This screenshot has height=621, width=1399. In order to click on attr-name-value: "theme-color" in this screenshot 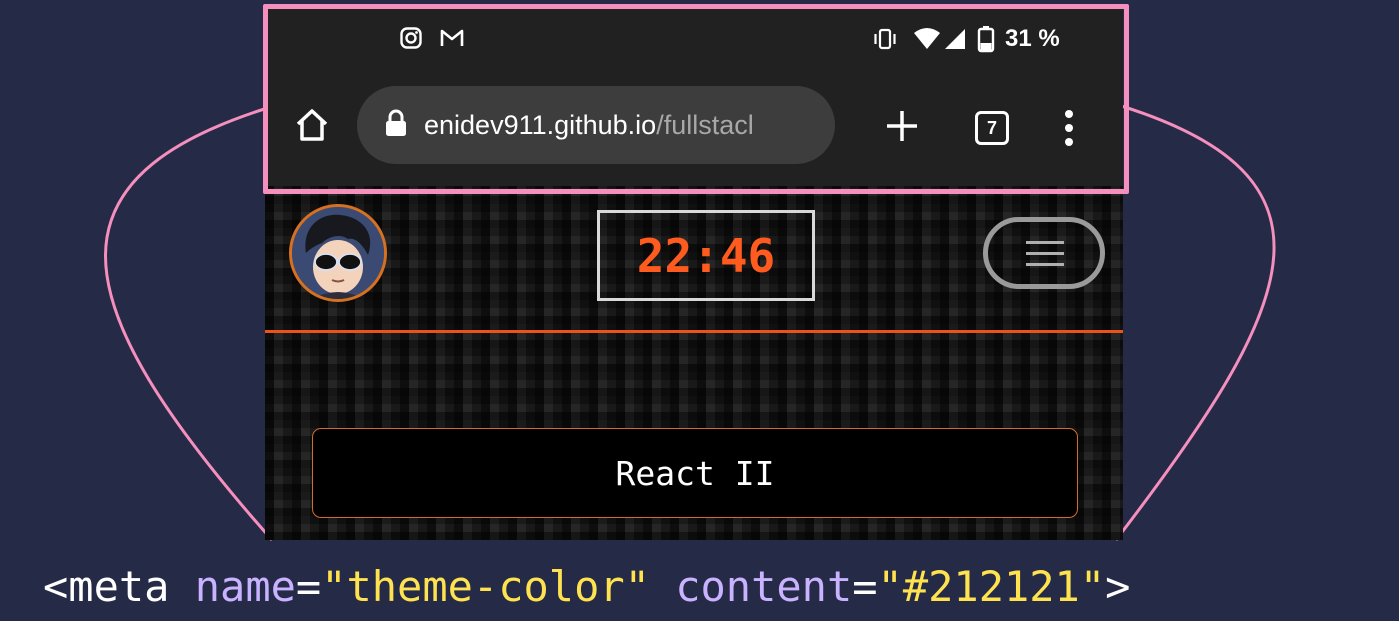, I will do `click(485, 586)`.